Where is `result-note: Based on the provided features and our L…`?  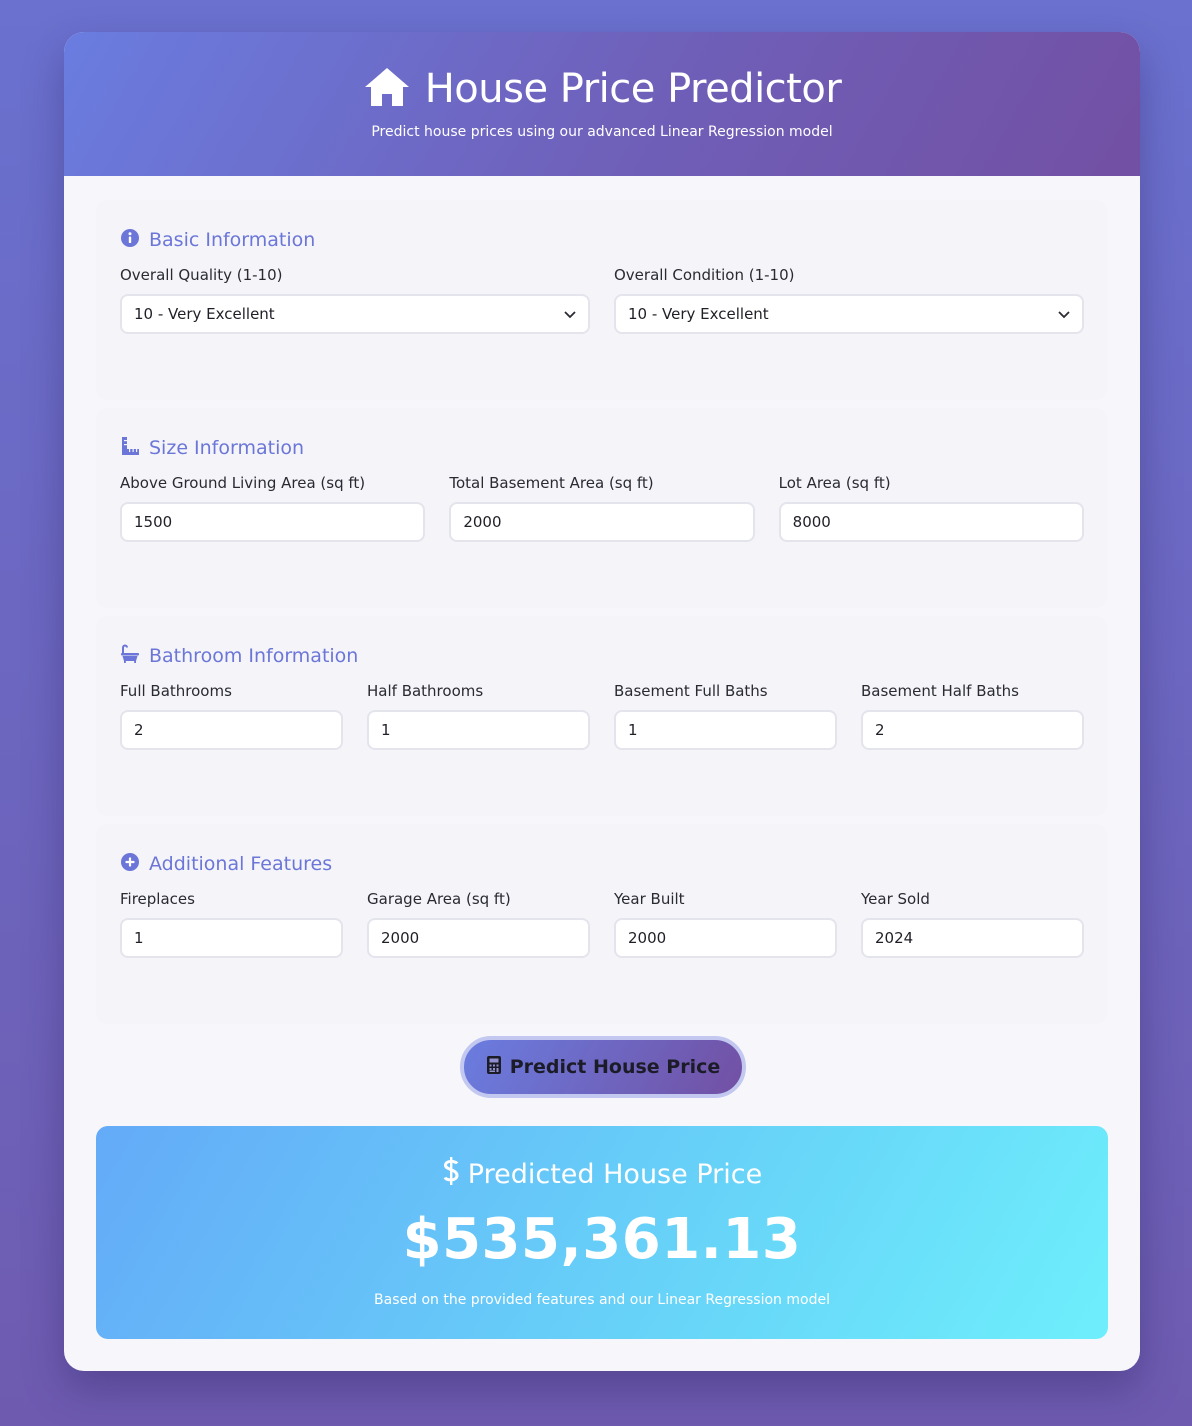
result-note: Based on the provided features and our L… is located at coordinates (602, 1300).